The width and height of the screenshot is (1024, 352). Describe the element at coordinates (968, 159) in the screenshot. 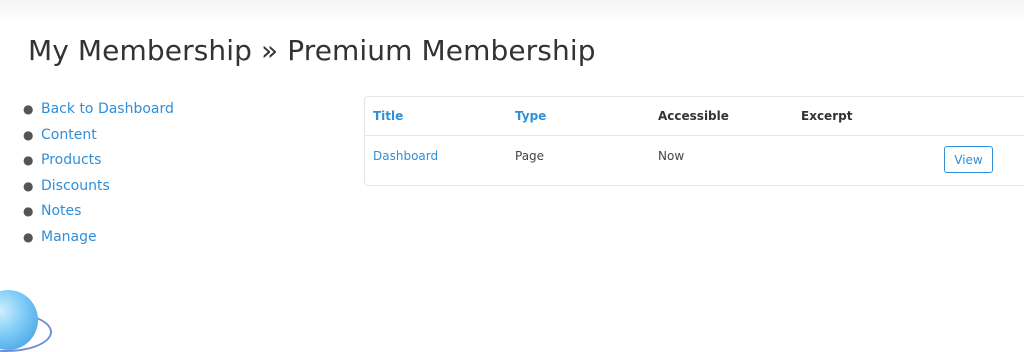

I see `view-button: View` at that location.